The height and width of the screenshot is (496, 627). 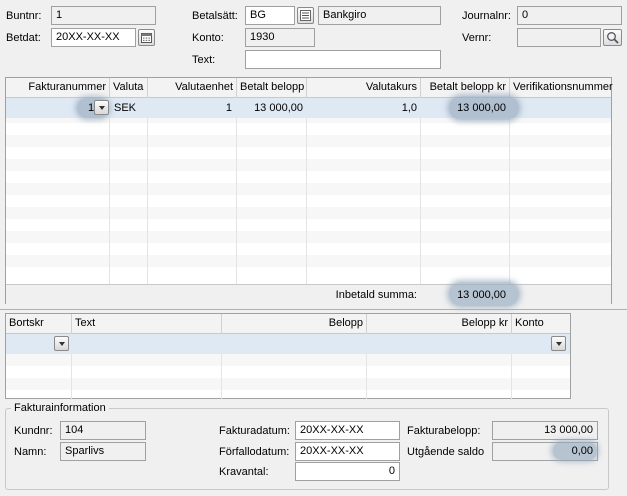 I want to click on col-verifikationsnummer: Verifikationsnummer, so click(x=561, y=88).